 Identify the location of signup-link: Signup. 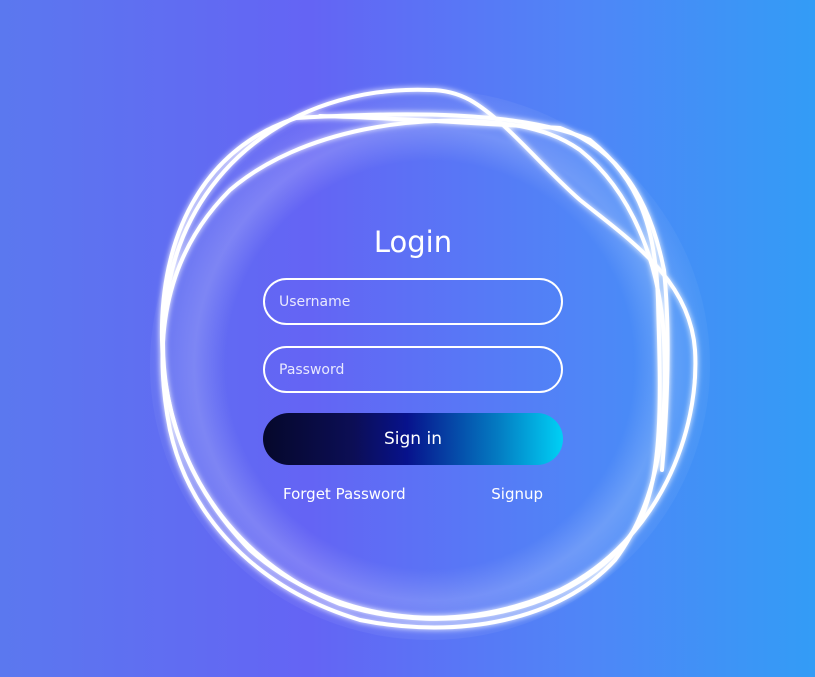
(517, 494).